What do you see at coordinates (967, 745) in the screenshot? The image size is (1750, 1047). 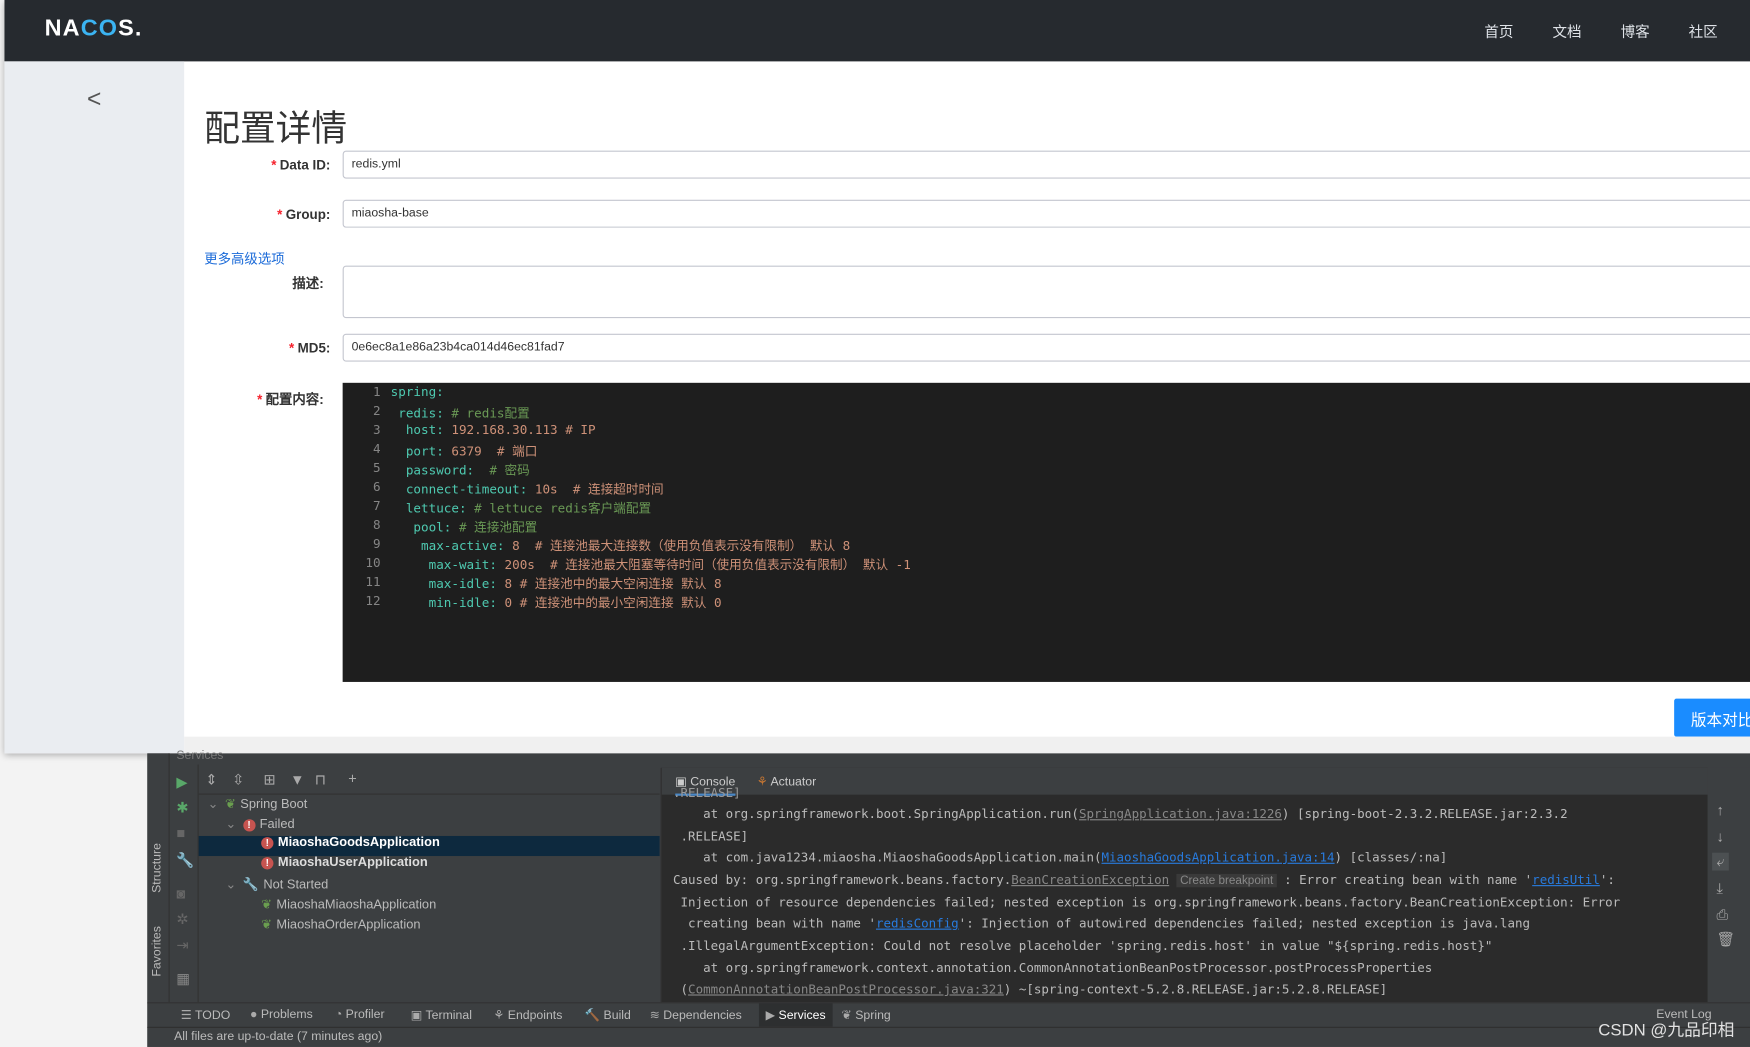 I see `horizontal-scrollbar` at bounding box center [967, 745].